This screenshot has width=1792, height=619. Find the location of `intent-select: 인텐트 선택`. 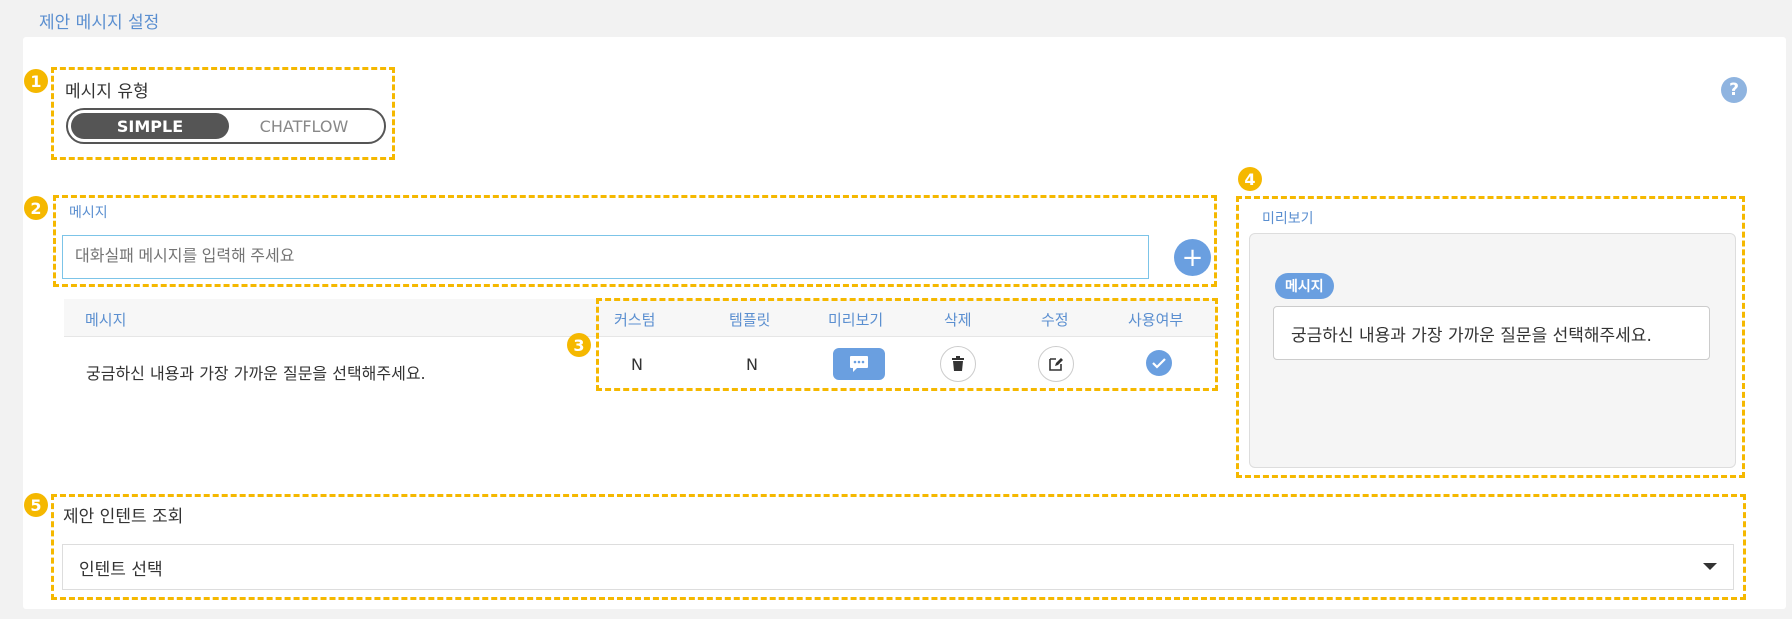

intent-select: 인텐트 선택 is located at coordinates (898, 567).